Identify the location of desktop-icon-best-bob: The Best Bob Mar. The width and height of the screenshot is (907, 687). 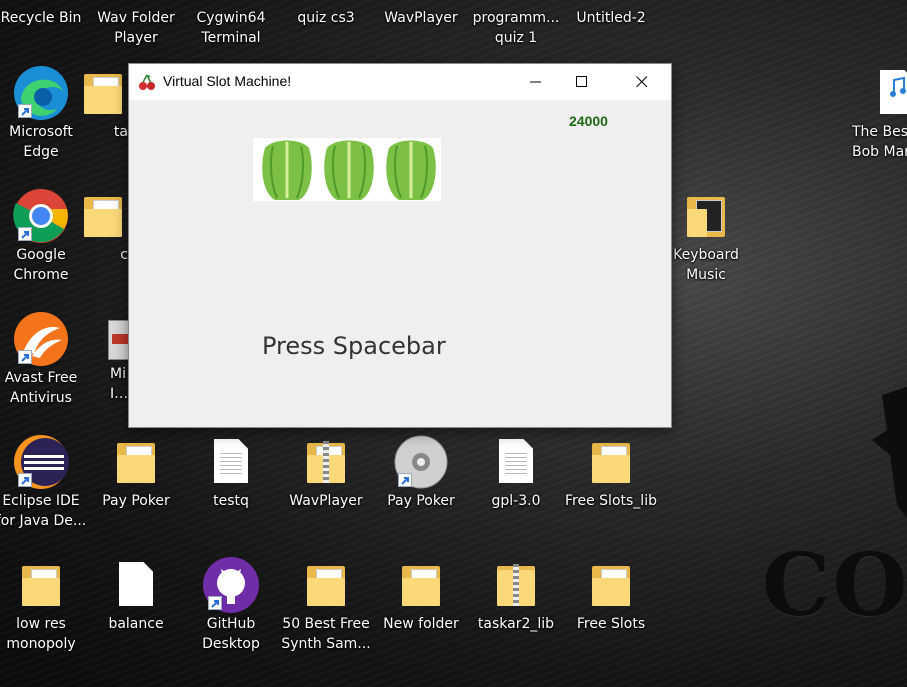
(877, 115).